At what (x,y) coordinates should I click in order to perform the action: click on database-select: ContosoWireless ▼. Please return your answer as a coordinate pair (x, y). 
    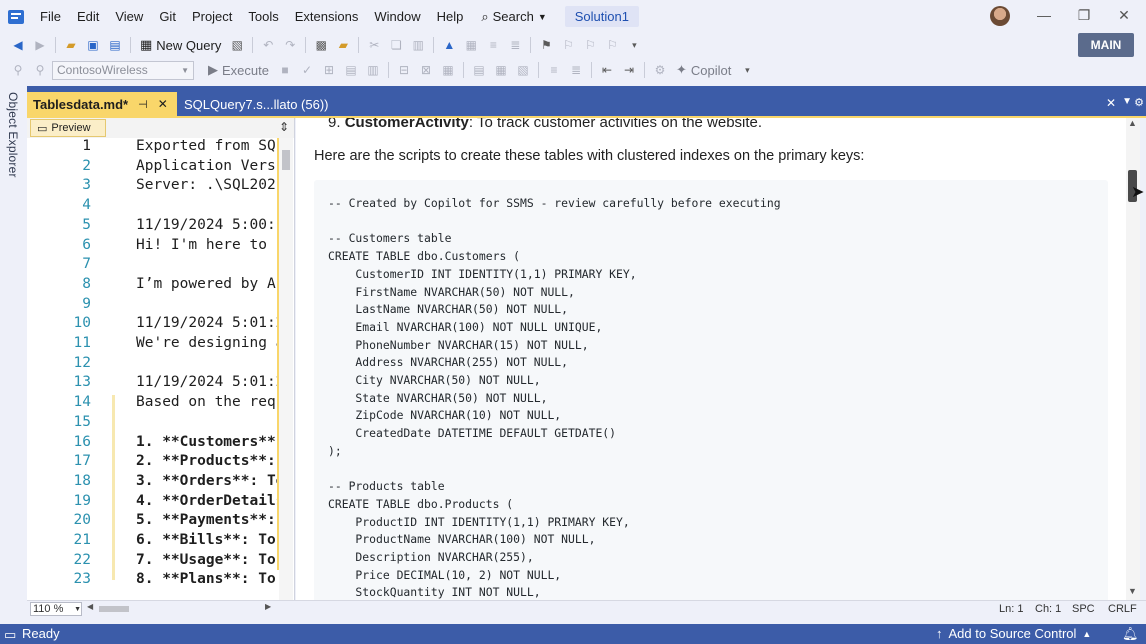
    Looking at the image, I should click on (123, 70).